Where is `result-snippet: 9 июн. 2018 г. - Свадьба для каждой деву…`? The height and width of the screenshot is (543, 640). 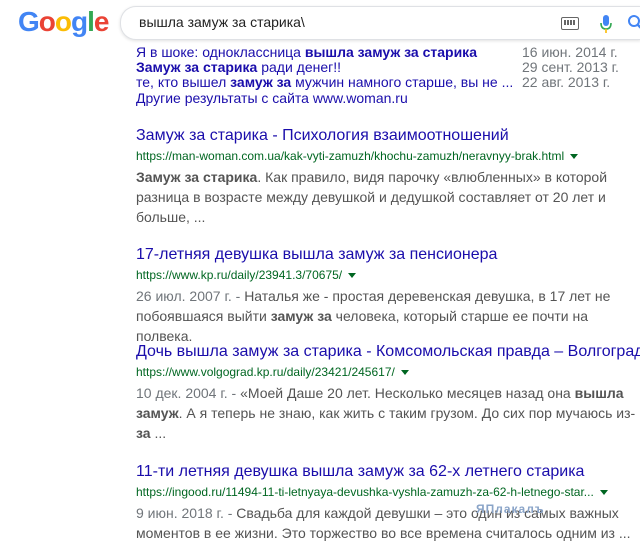 result-snippet: 9 июн. 2018 г. - Свадьба для каждой деву… is located at coordinates (388, 523).